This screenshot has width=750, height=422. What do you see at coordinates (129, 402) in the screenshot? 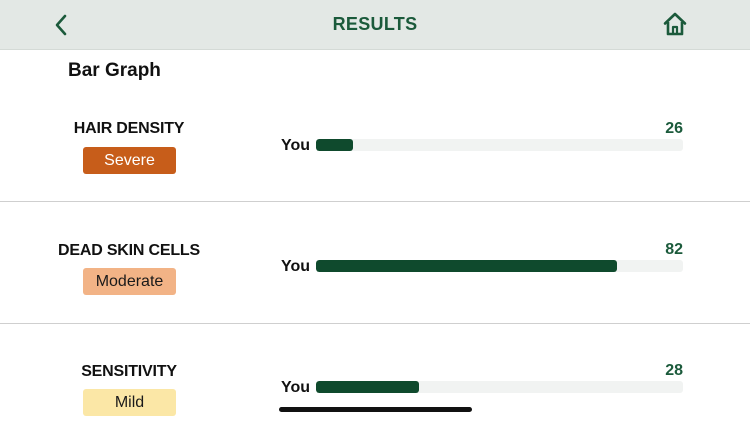
I see `severity-badge: Mild` at bounding box center [129, 402].